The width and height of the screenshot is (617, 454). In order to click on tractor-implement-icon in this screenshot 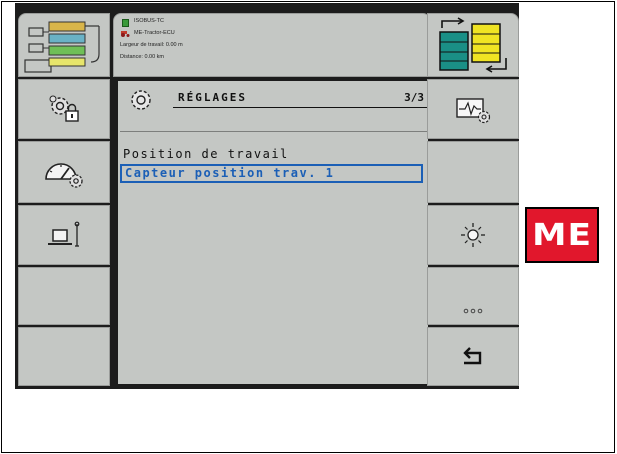, I will do `click(62, 47)`.